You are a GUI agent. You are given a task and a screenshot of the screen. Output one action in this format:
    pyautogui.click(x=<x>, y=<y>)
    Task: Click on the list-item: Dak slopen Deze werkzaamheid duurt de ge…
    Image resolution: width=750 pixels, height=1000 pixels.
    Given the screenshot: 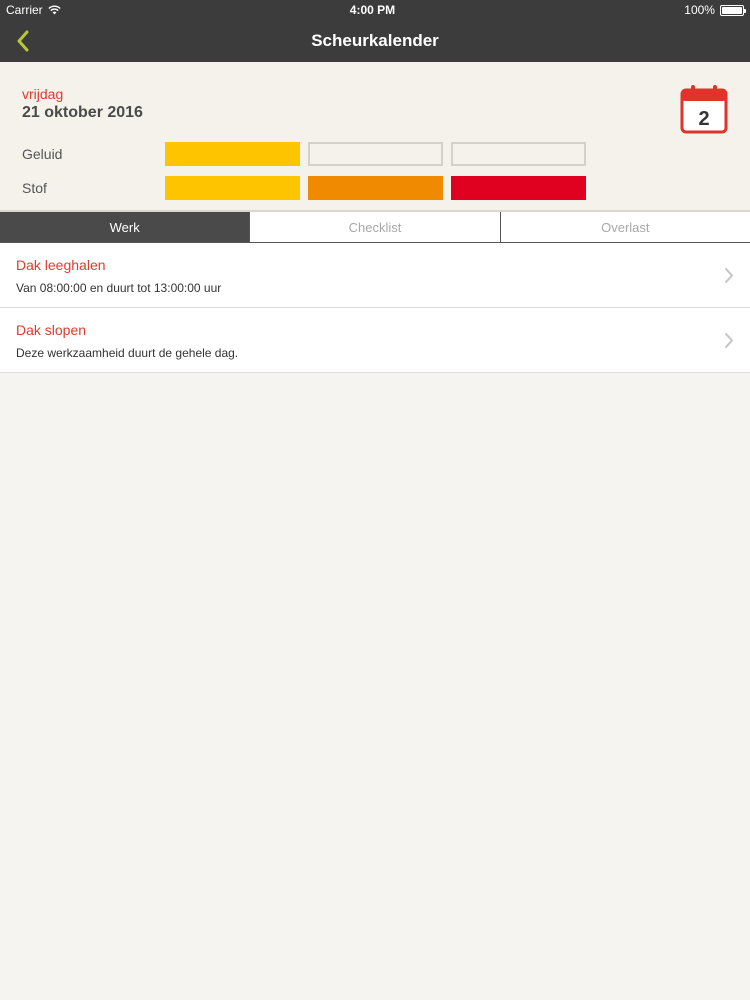 What is the action you would take?
    pyautogui.click(x=375, y=340)
    